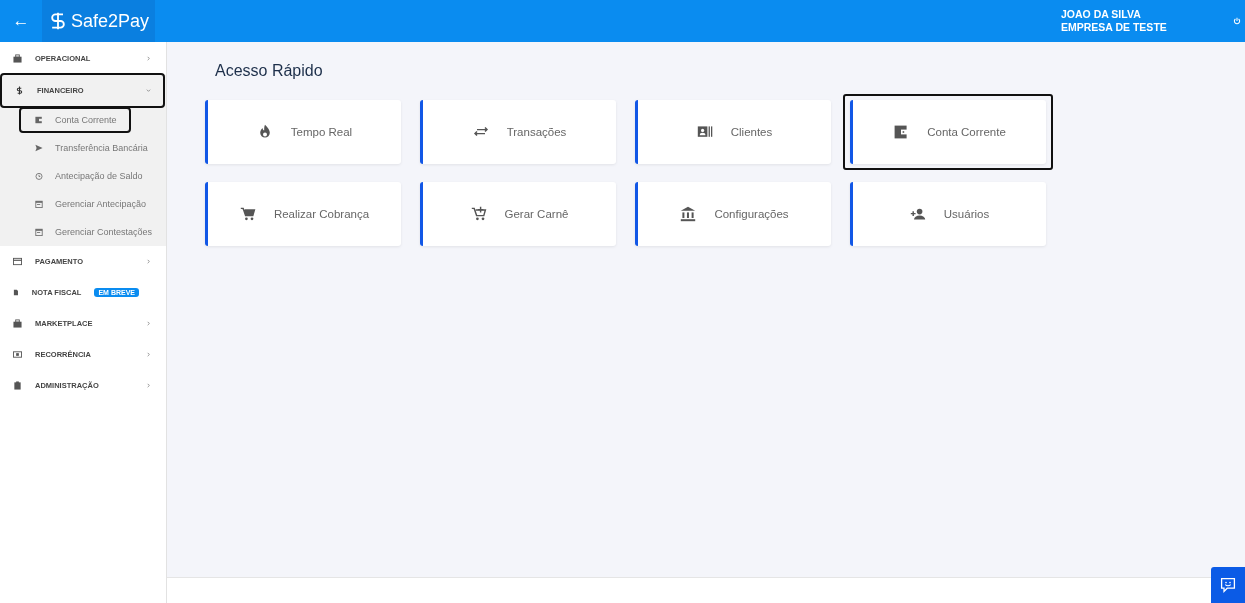 Image resolution: width=1245 pixels, height=603 pixels. What do you see at coordinates (1237, 21) in the screenshot?
I see `power-icon` at bounding box center [1237, 21].